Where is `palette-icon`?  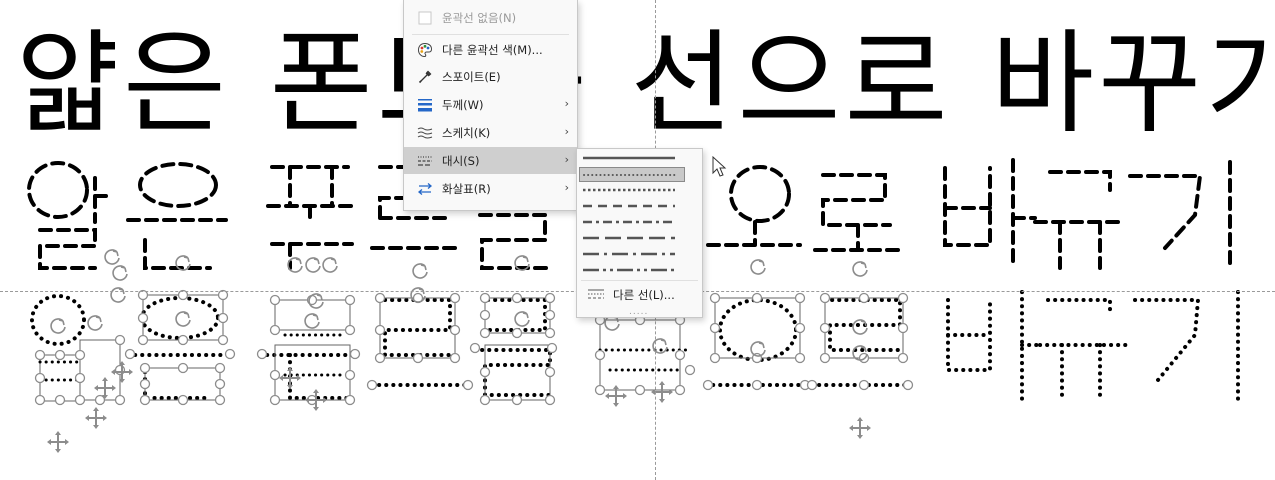
palette-icon is located at coordinates (425, 50).